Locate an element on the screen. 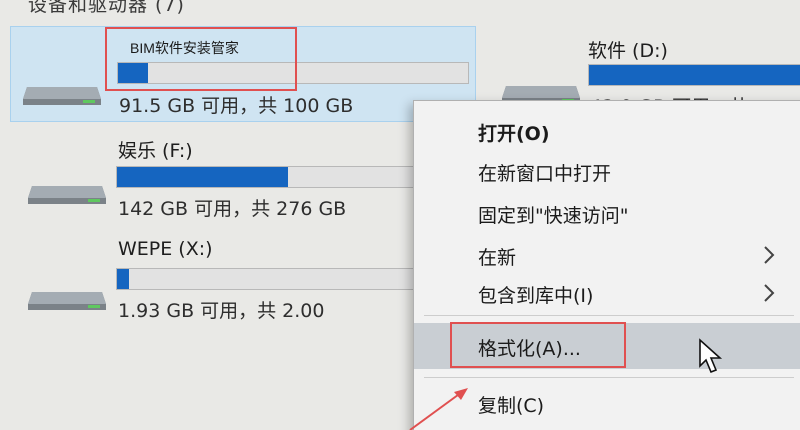  drive-x: WEPE (X:) 1.93 GB 可用，共 2.00 is located at coordinates (238, 282).